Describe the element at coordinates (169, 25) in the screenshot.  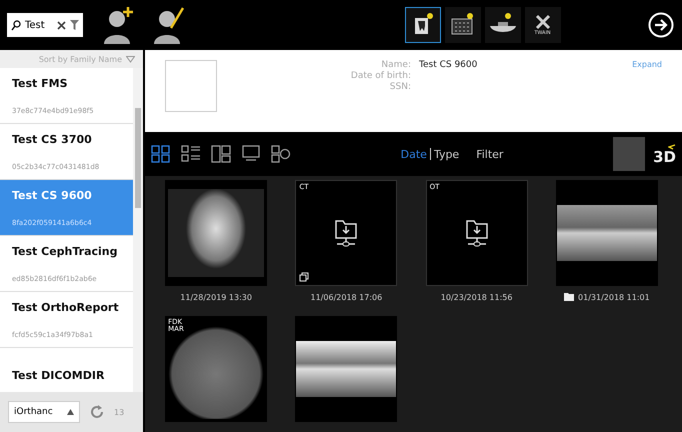
I see `edit-patient-icon` at that location.